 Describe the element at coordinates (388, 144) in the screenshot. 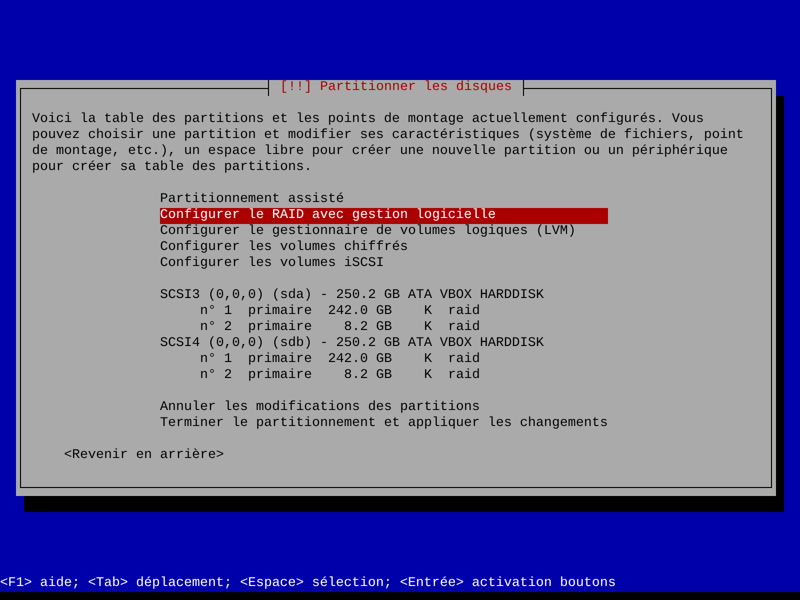

I see `dialog-message: Voici la table des partitions et les points de montage actuellement configurés. Vous pouvez choisir une partition et modifier ses caractéristiques (système de fichiers, point de montage, etc.), un espace libre pour créer une nouvelle partition ou un périphérique pour créer sa table des partitions.` at that location.